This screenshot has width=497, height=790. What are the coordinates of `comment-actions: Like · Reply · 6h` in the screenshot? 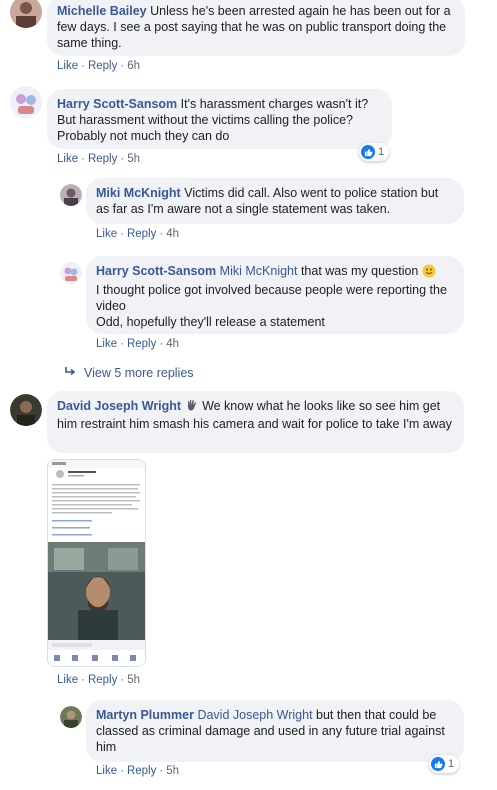 It's located at (98, 66).